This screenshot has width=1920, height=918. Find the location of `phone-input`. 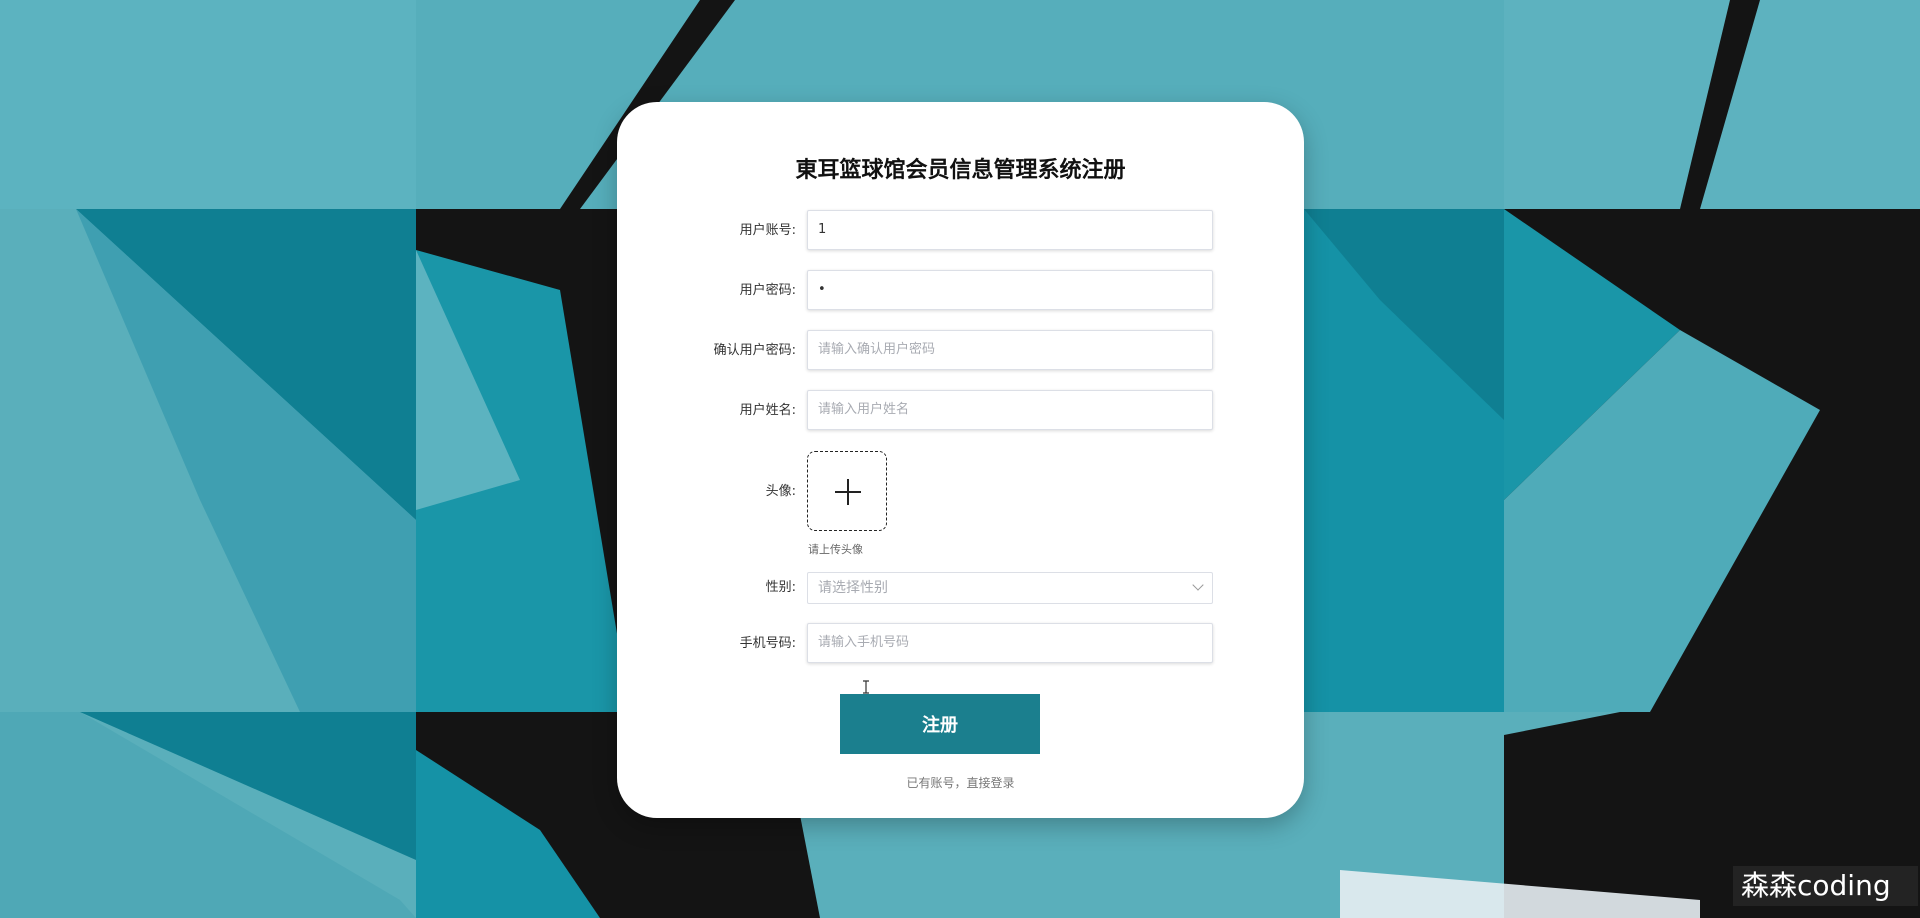

phone-input is located at coordinates (1010, 643).